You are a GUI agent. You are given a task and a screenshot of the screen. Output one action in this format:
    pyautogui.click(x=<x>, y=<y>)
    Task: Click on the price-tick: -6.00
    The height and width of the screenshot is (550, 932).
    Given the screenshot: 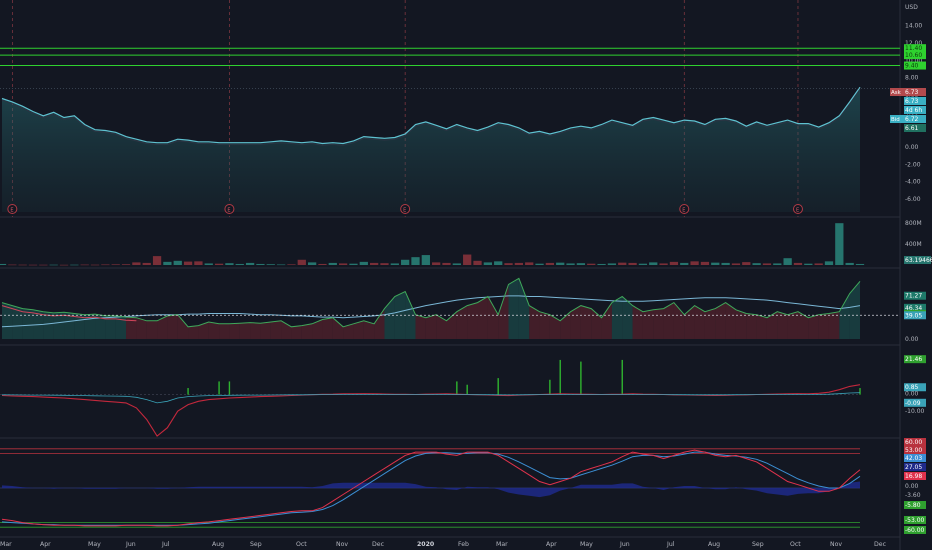 What is the action you would take?
    pyautogui.click(x=913, y=199)
    